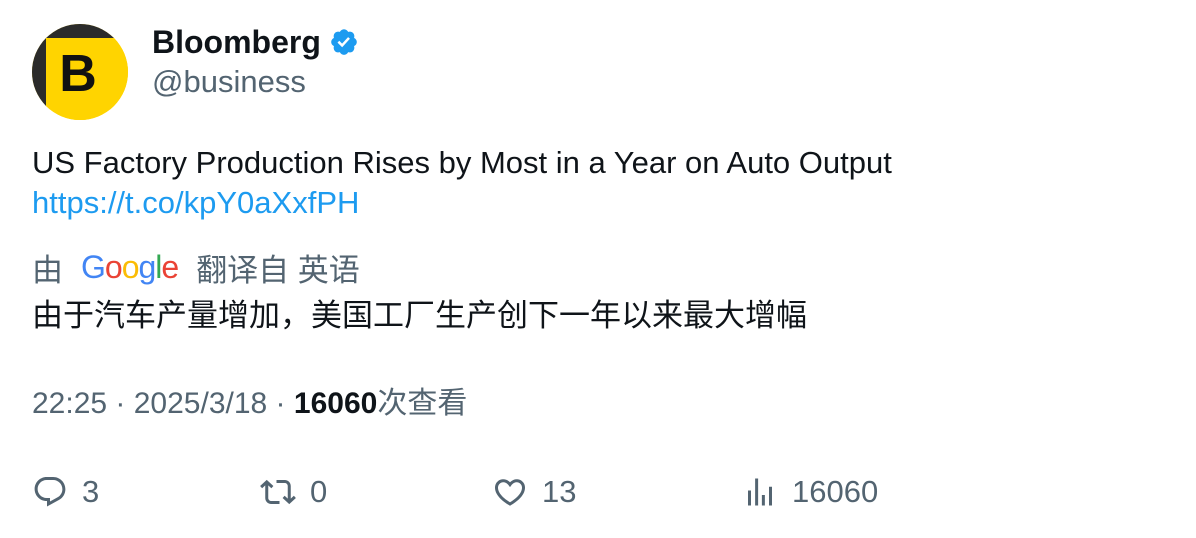 The image size is (1196, 538). What do you see at coordinates (422, 403) in the screenshot?
I see `views-label: 次查看` at bounding box center [422, 403].